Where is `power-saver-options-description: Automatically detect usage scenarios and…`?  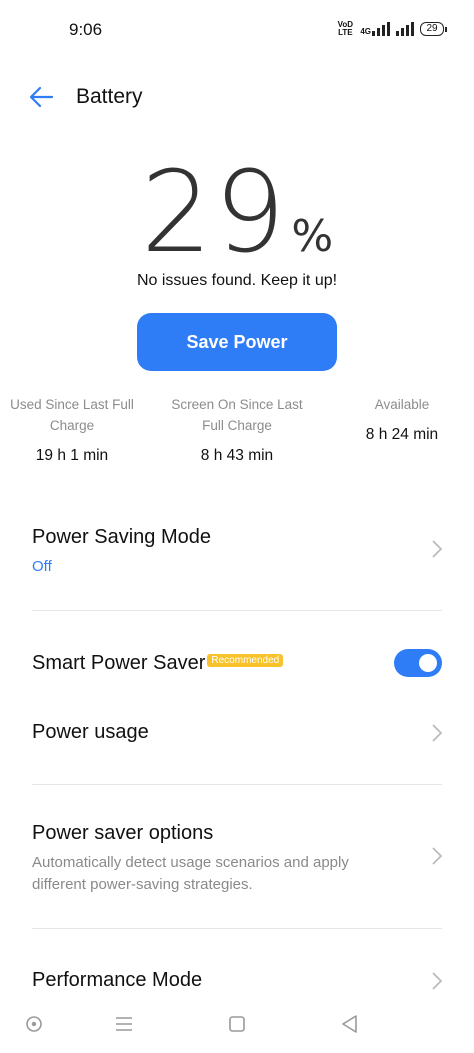 power-saver-options-description: Automatically detect usage scenarios and… is located at coordinates (190, 873).